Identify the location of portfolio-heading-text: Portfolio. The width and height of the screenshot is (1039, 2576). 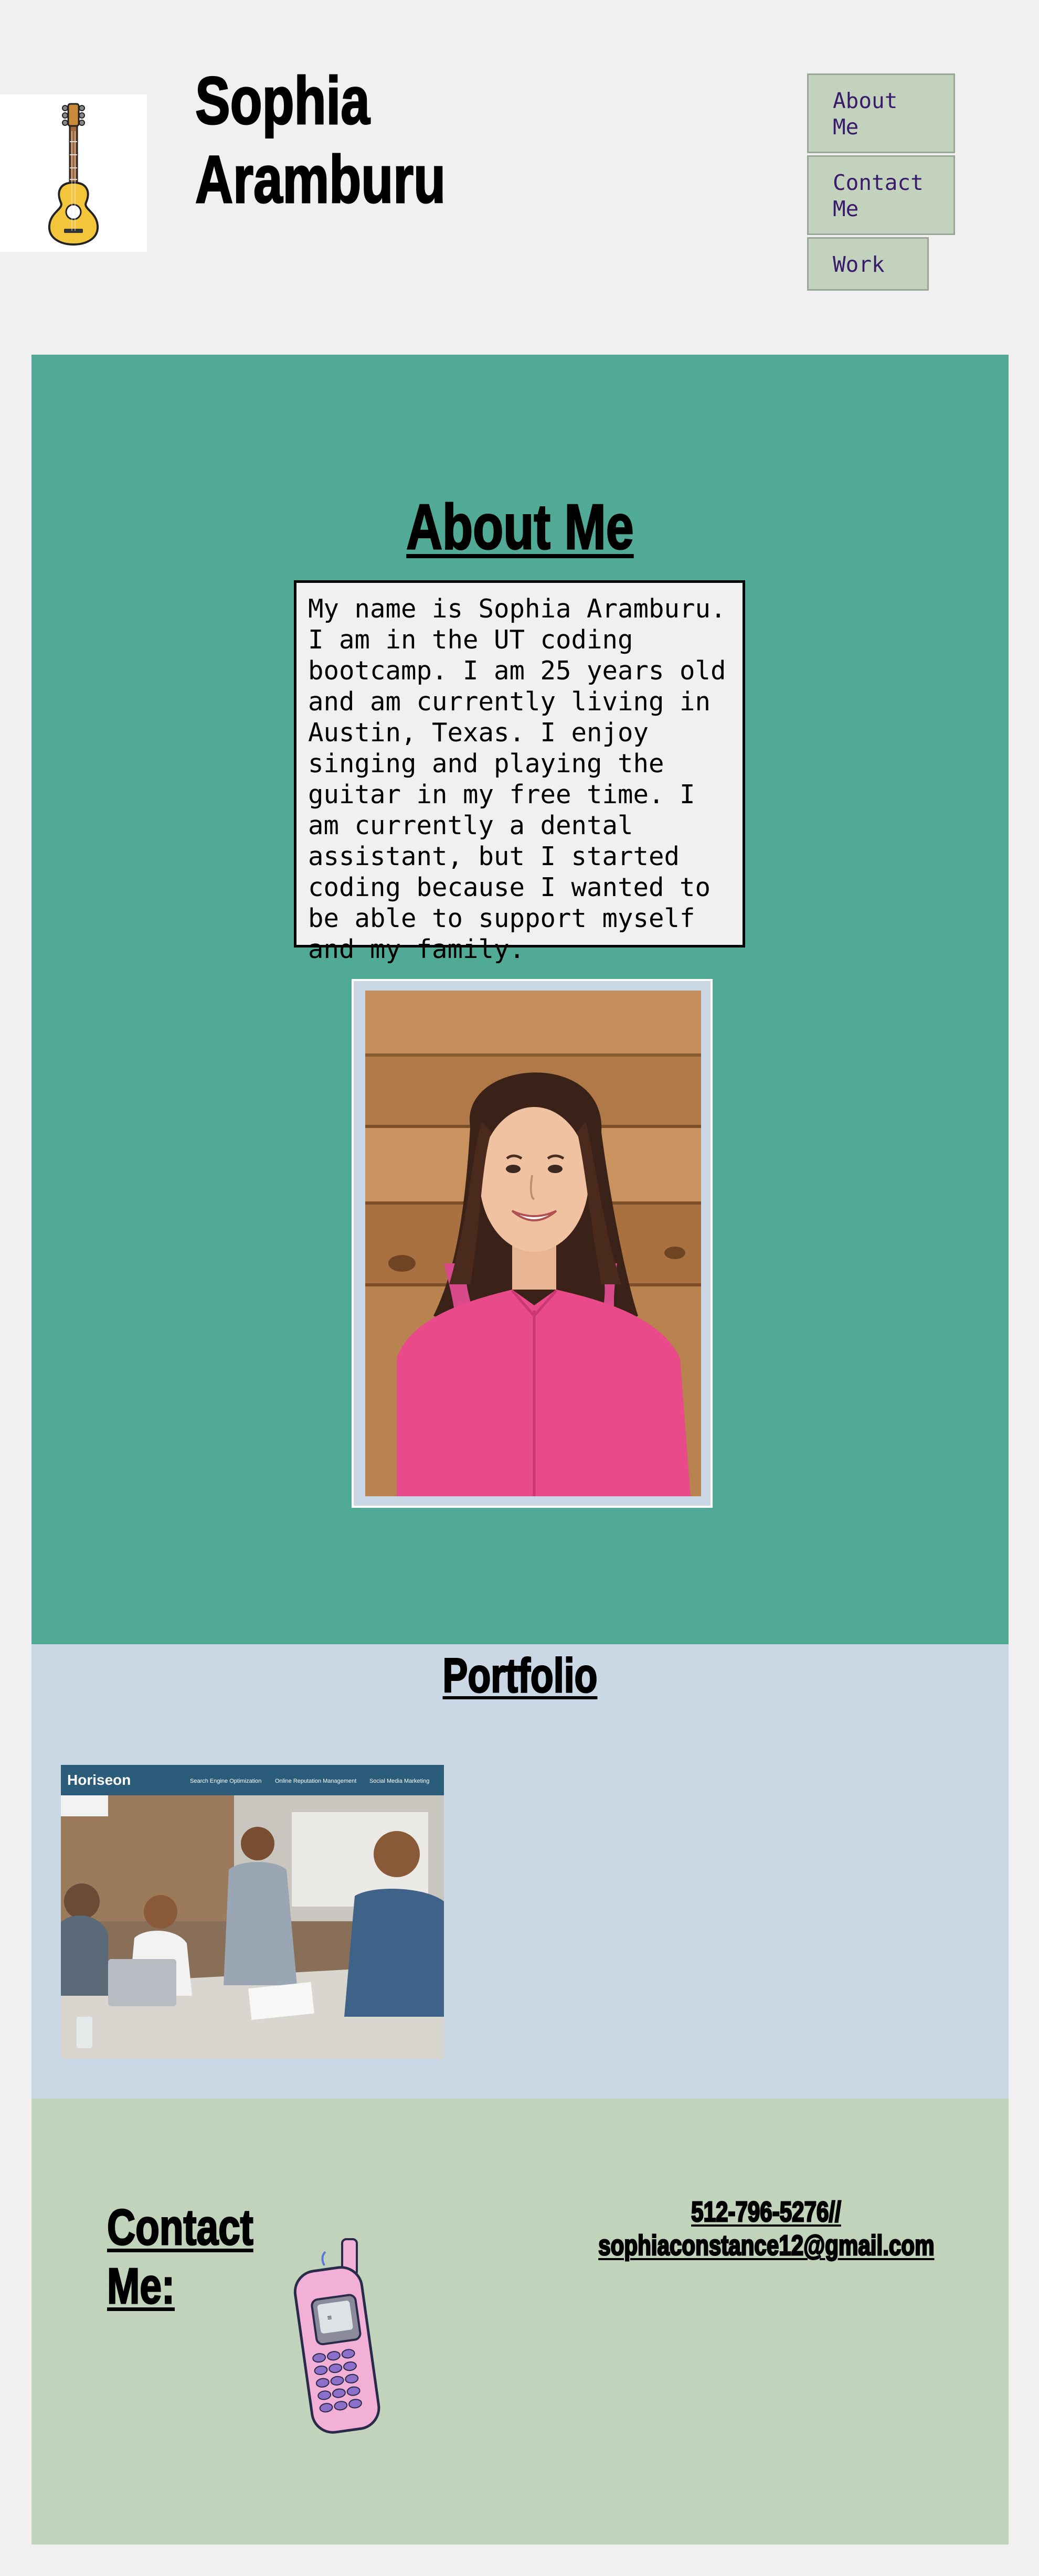
(520, 1676).